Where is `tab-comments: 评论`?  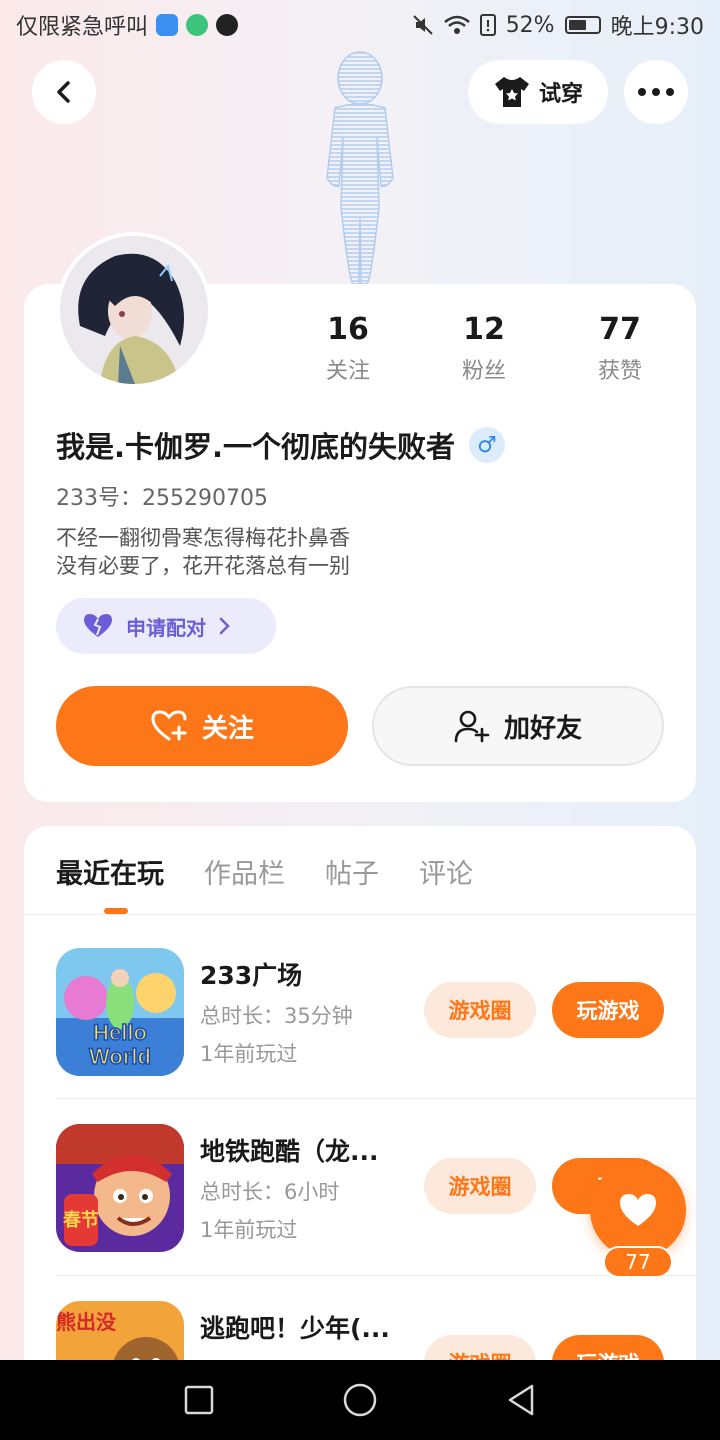 tab-comments: 评论 is located at coordinates (446, 871).